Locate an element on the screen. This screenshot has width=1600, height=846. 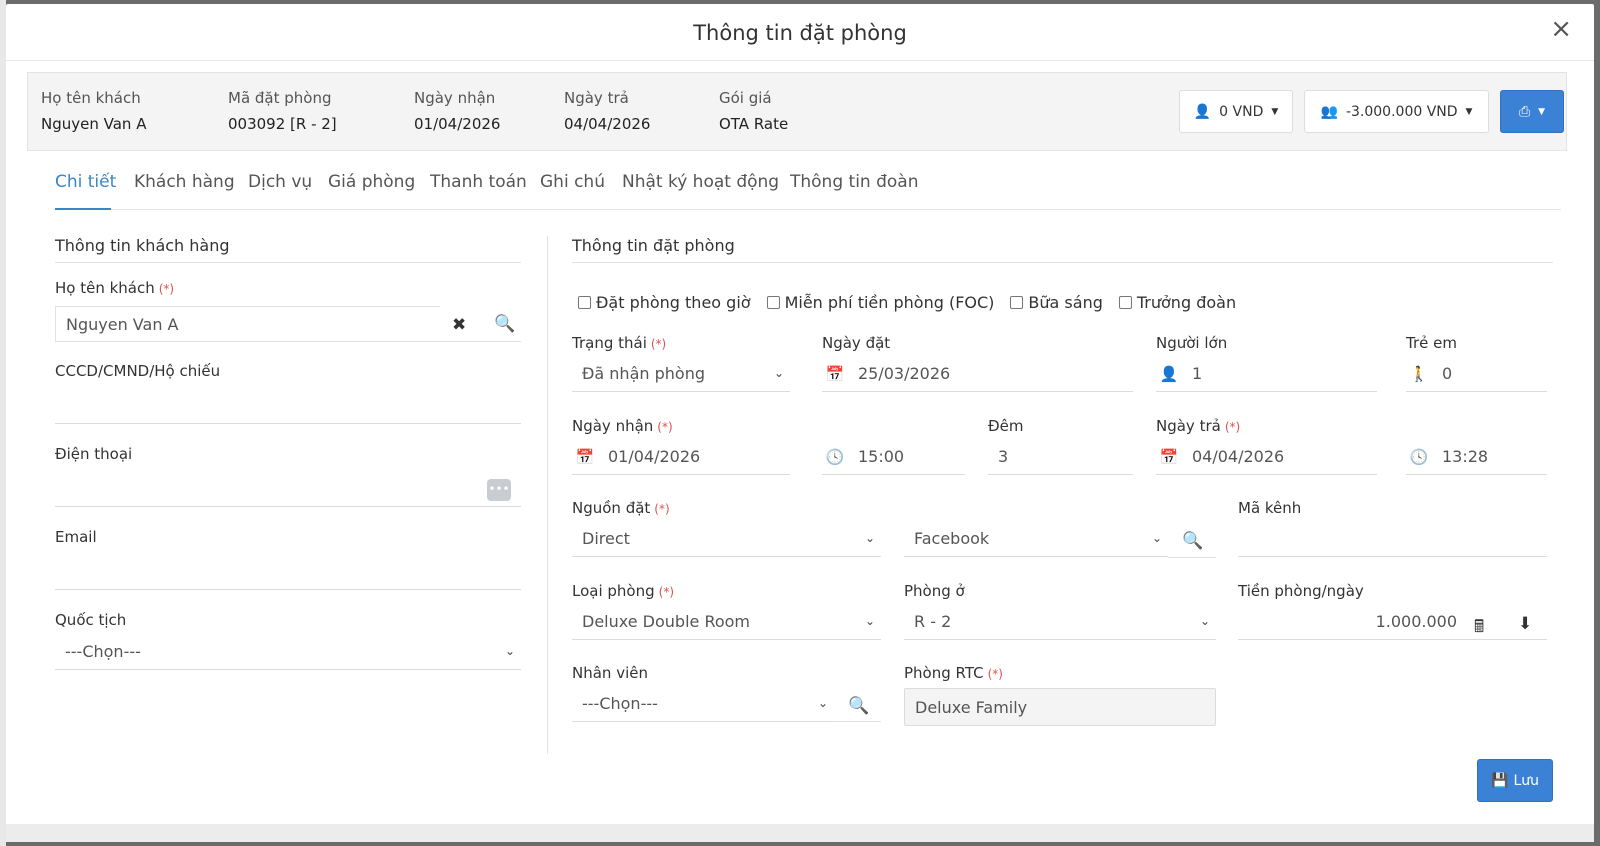
group-leader-checkbox: Trưởng đoàn is located at coordinates (1177, 302).